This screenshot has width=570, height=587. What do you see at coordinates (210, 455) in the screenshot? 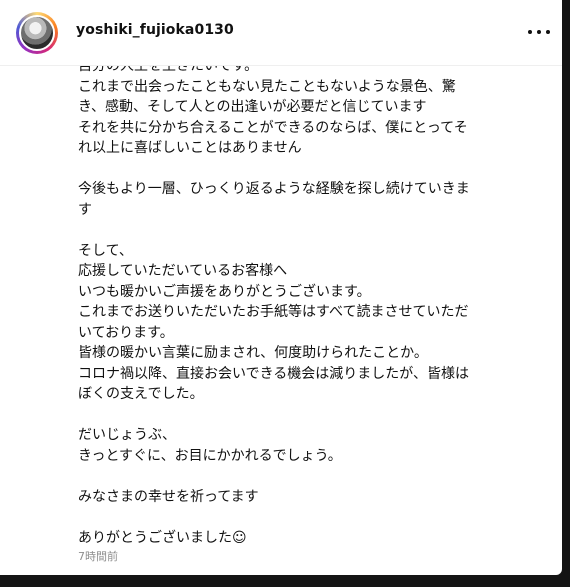
I see `caption-line: きっとすぐに、お目にかかれるでしょう。` at bounding box center [210, 455].